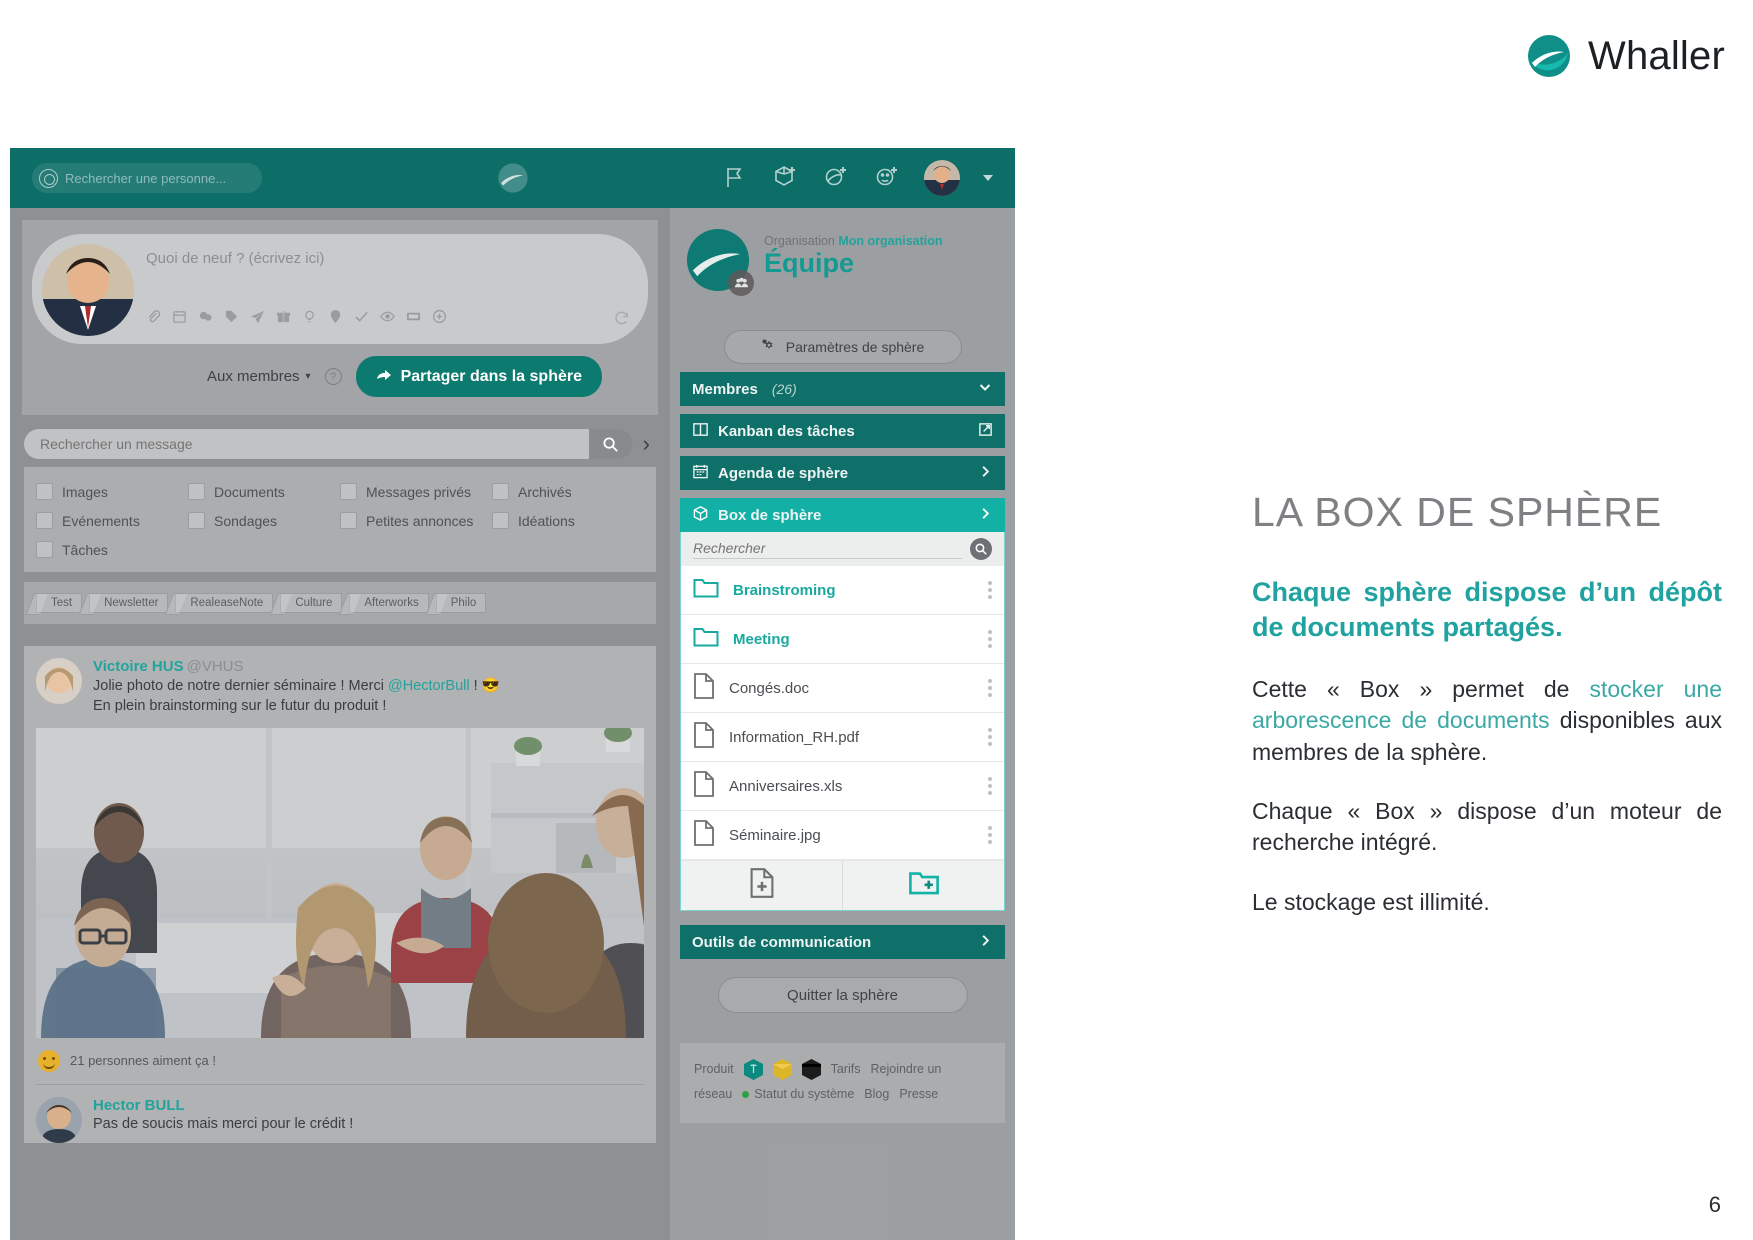  I want to click on box-icon, so click(700, 515).